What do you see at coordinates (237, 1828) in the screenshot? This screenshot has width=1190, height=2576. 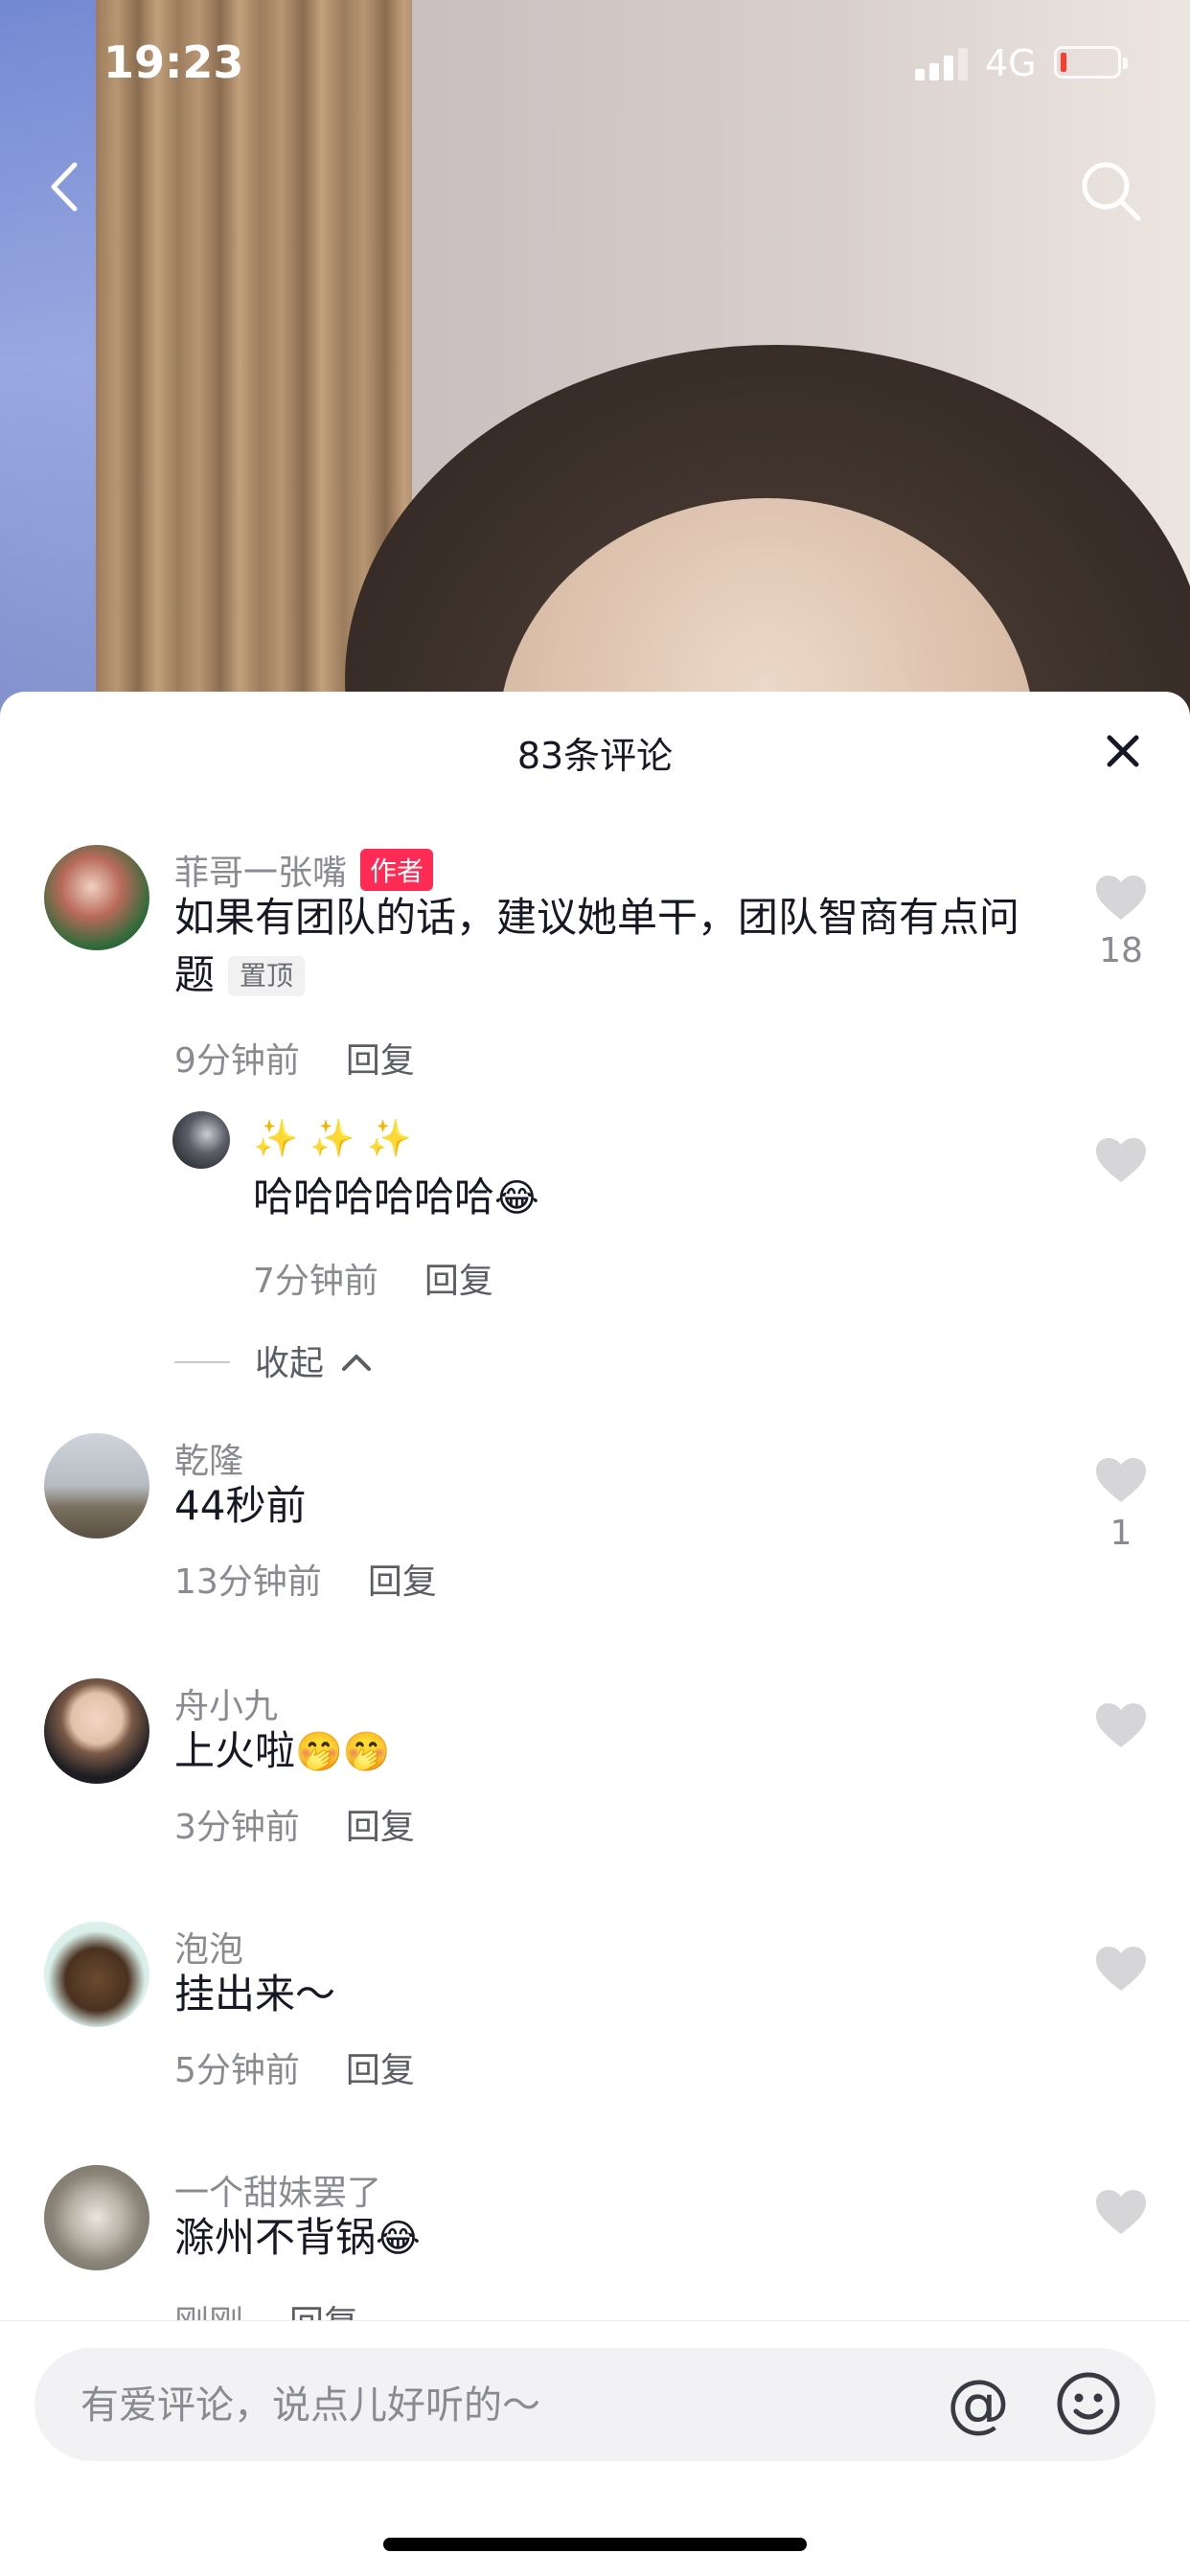 I see `comment-time: 3分钟前` at bounding box center [237, 1828].